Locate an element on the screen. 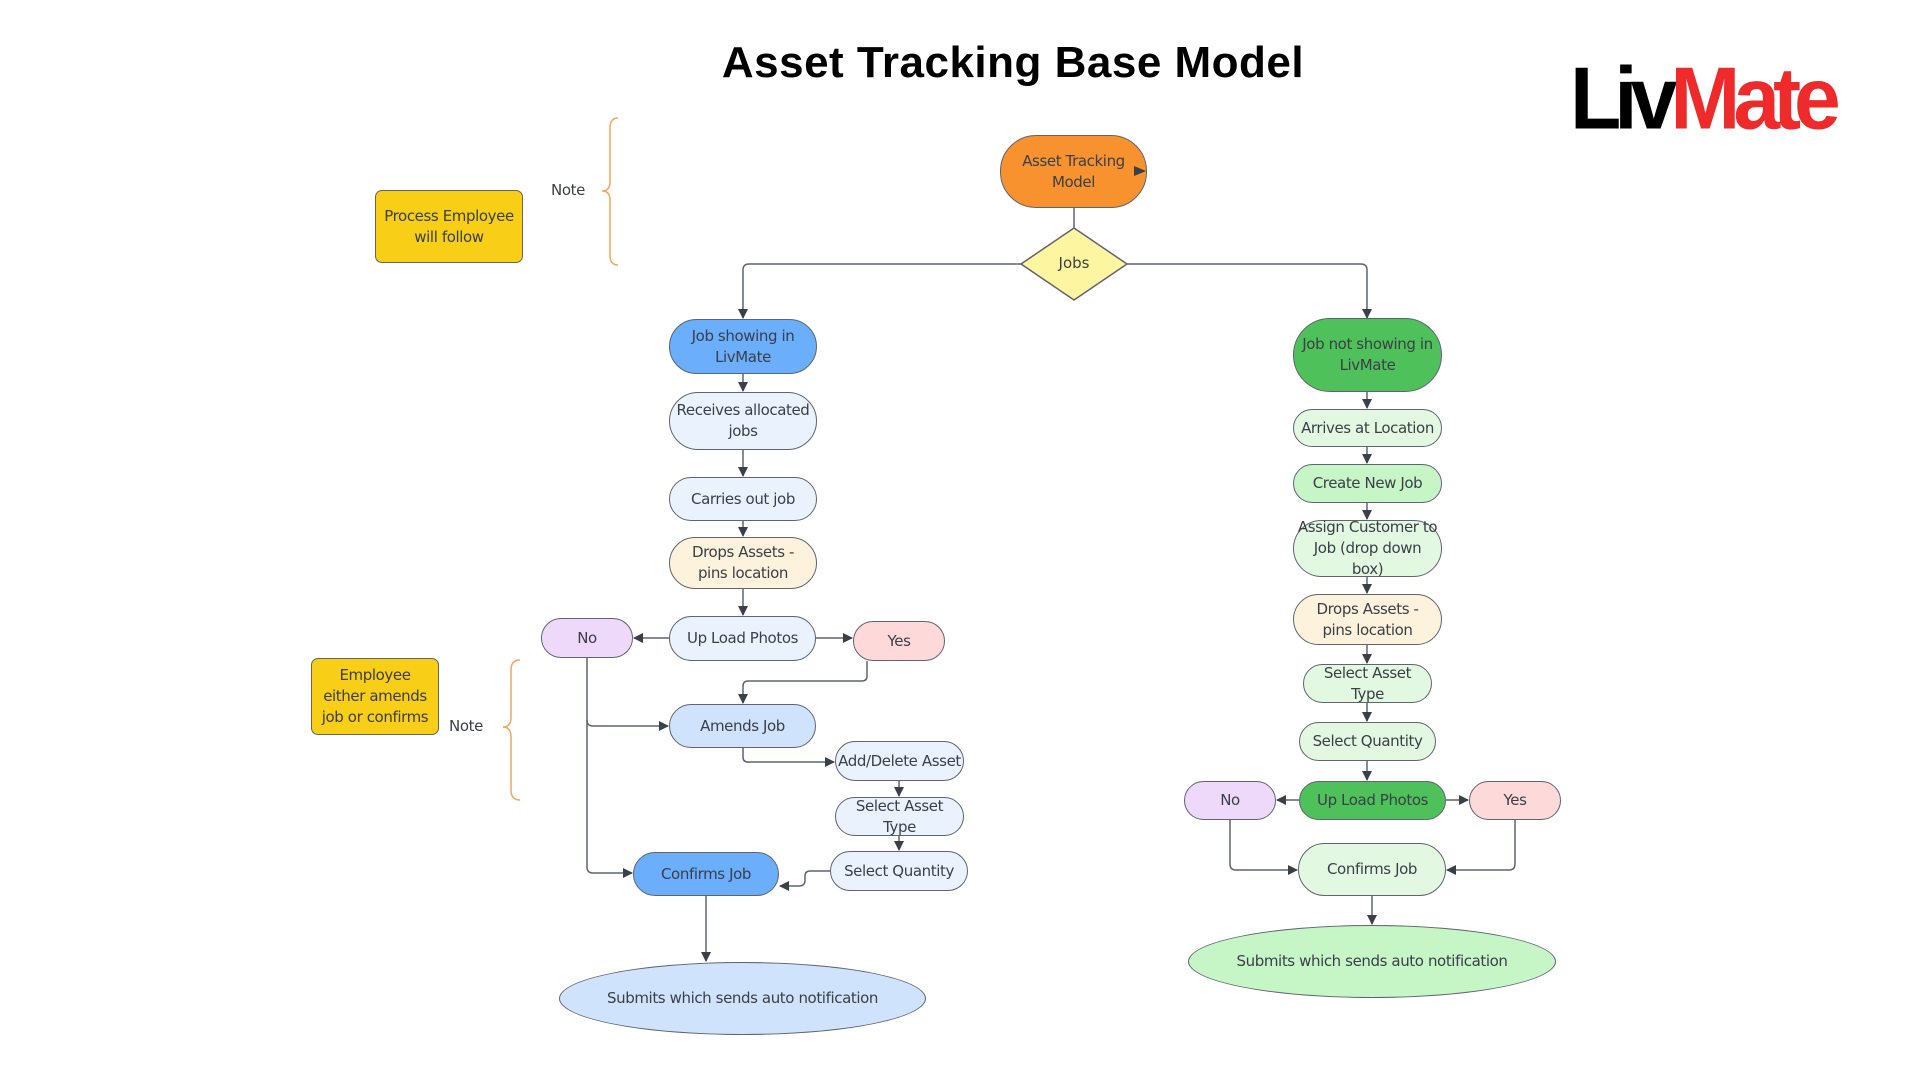 The image size is (1920, 1080). decision-text: Jobs is located at coordinates (1074, 263).